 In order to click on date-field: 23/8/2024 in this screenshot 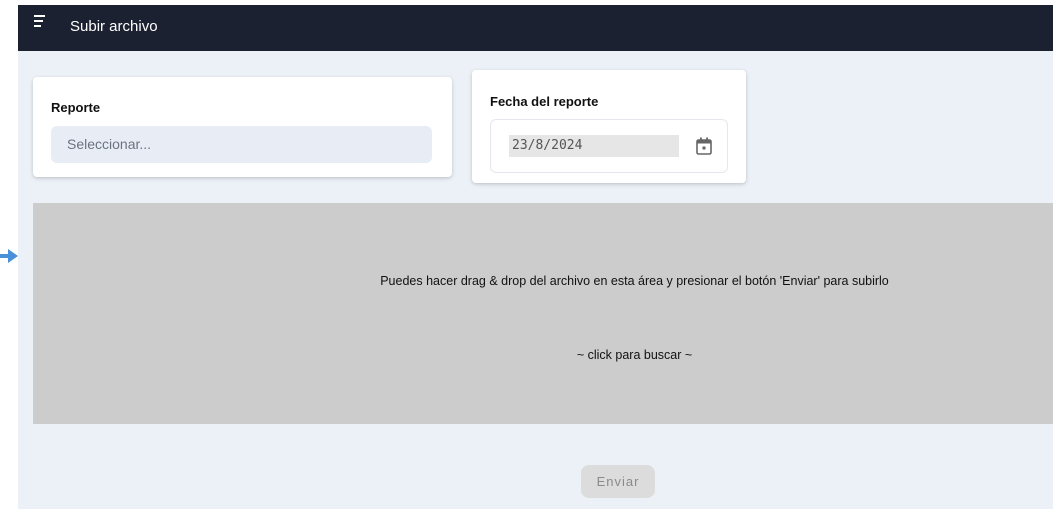, I will do `click(609, 146)`.